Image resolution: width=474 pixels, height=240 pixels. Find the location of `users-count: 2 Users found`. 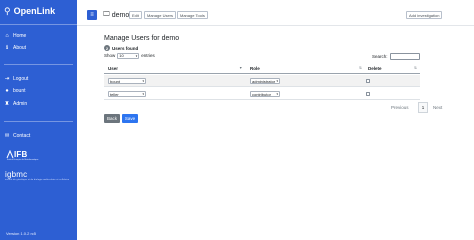

users-count: 2 Users found is located at coordinates (121, 48).